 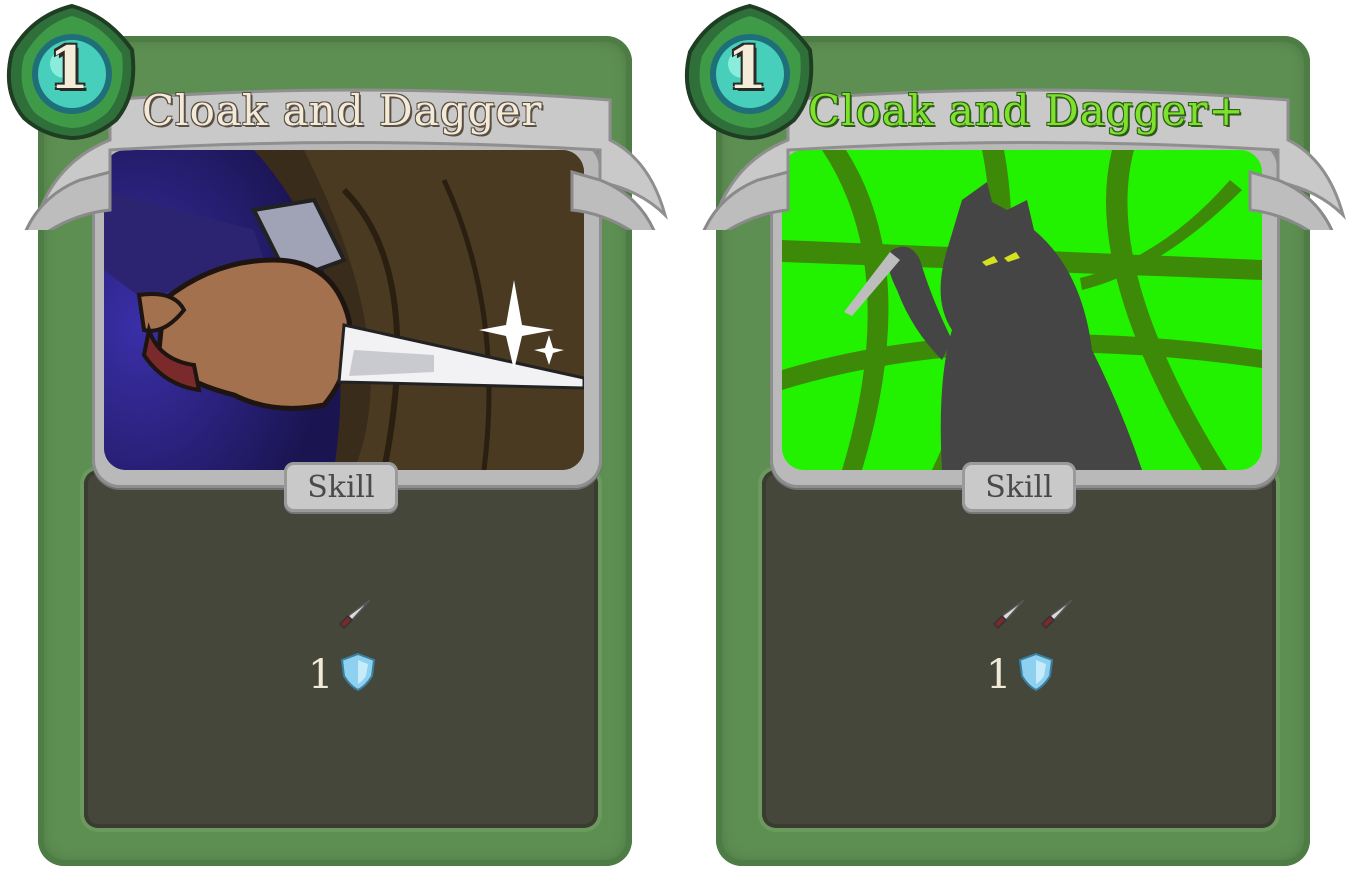 I want to click on card-title: Cloak and Dagger+, so click(x=1026, y=110).